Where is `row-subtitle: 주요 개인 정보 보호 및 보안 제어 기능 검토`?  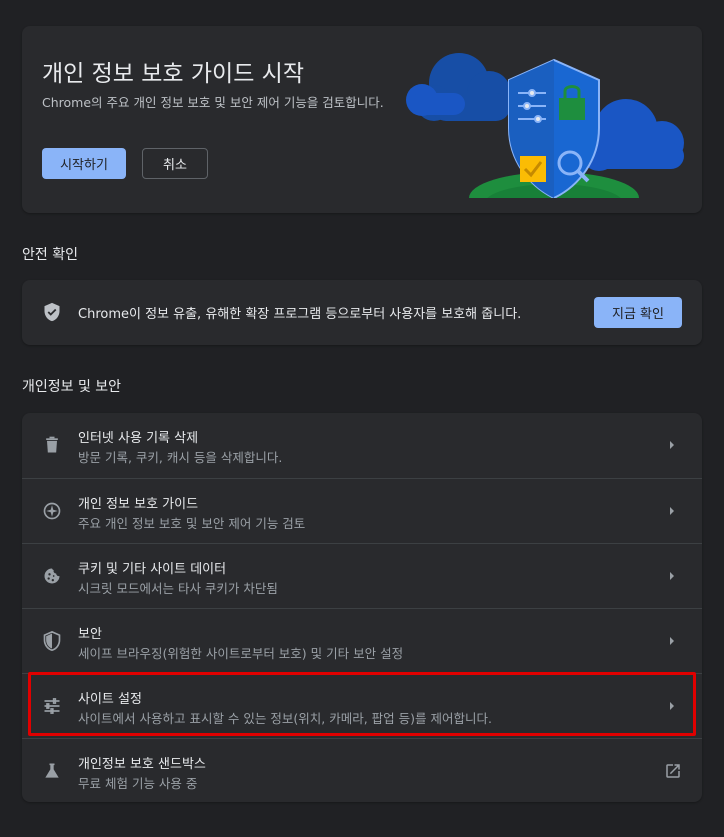 row-subtitle: 주요 개인 정보 보호 및 보안 제어 기능 검토 is located at coordinates (192, 523).